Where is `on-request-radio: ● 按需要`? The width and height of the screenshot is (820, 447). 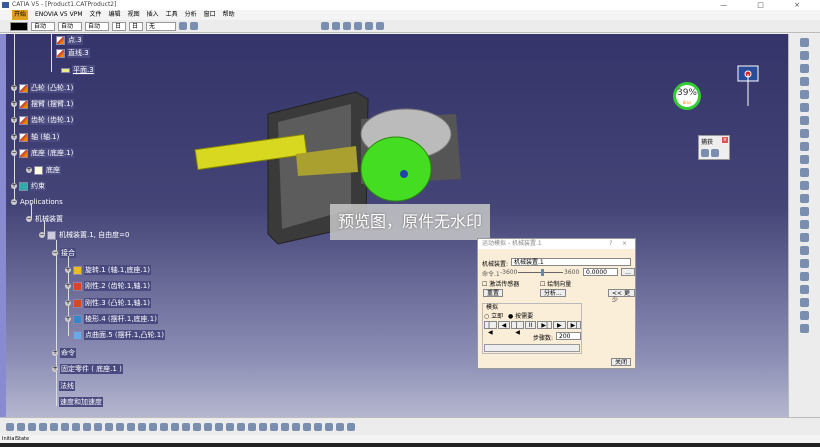
on-request-radio: ● 按需要 is located at coordinates (520, 315).